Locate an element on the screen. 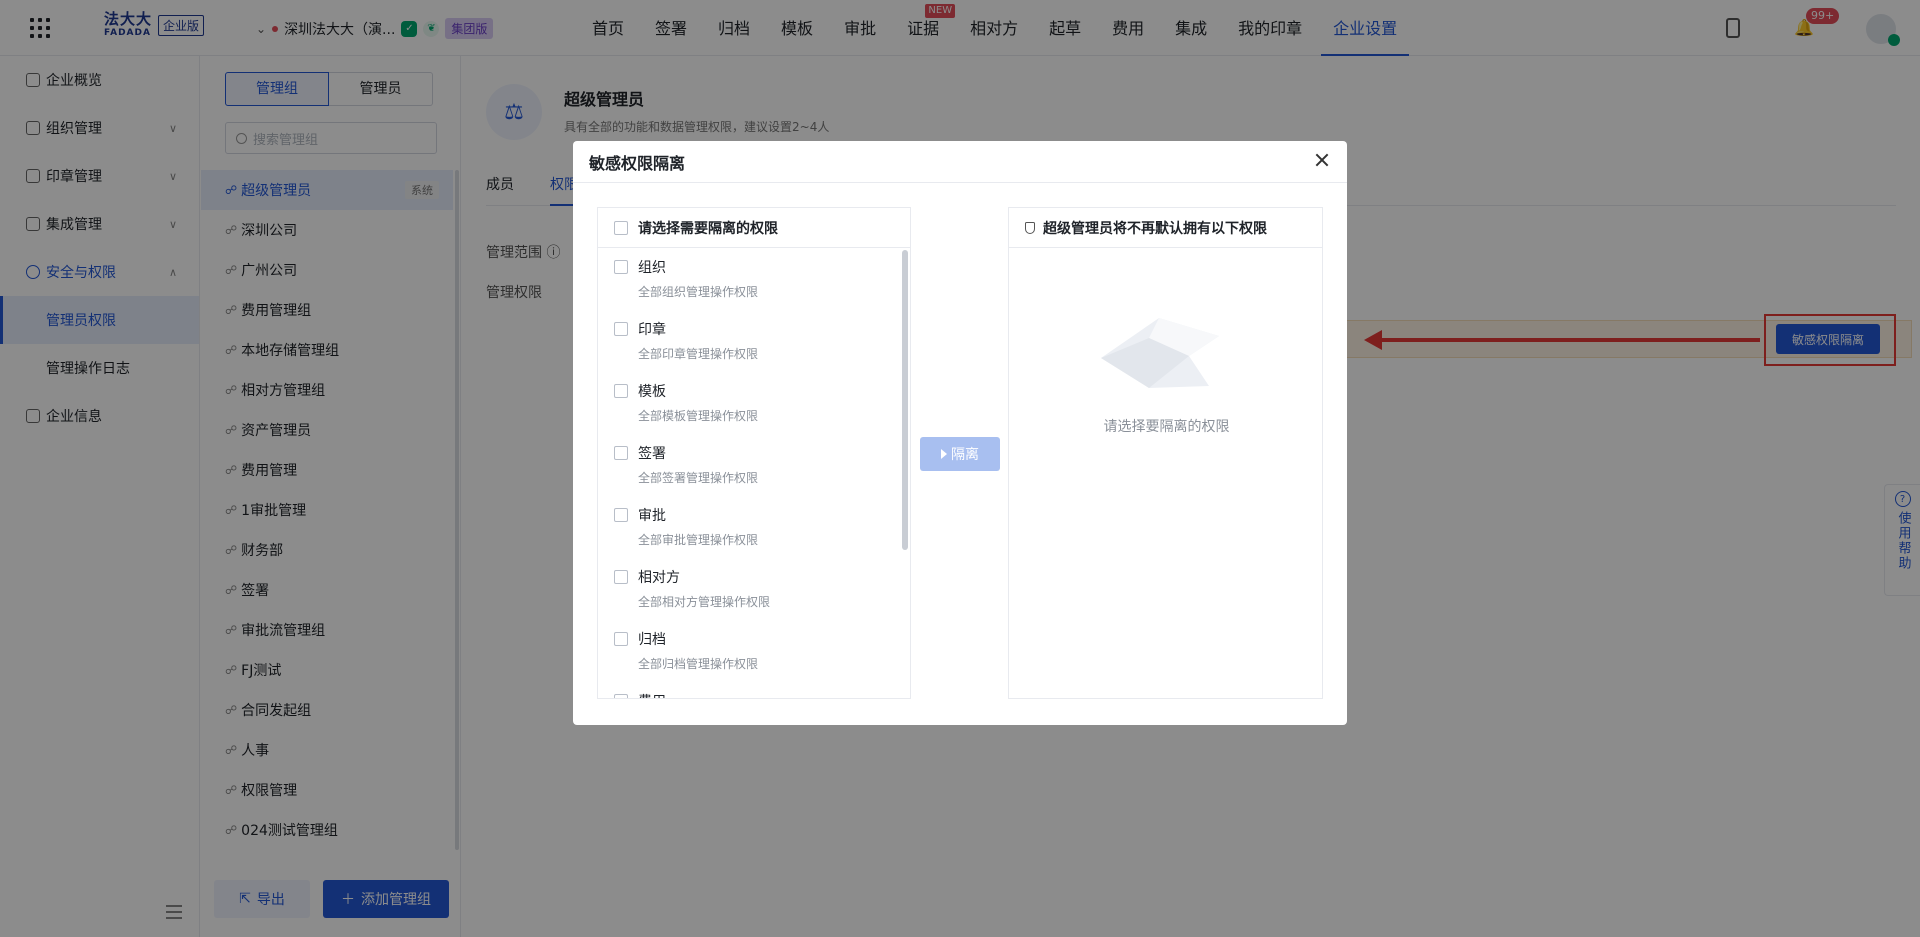  list-item: 相对方全部相对方管理操作权限 is located at coordinates (754, 589).